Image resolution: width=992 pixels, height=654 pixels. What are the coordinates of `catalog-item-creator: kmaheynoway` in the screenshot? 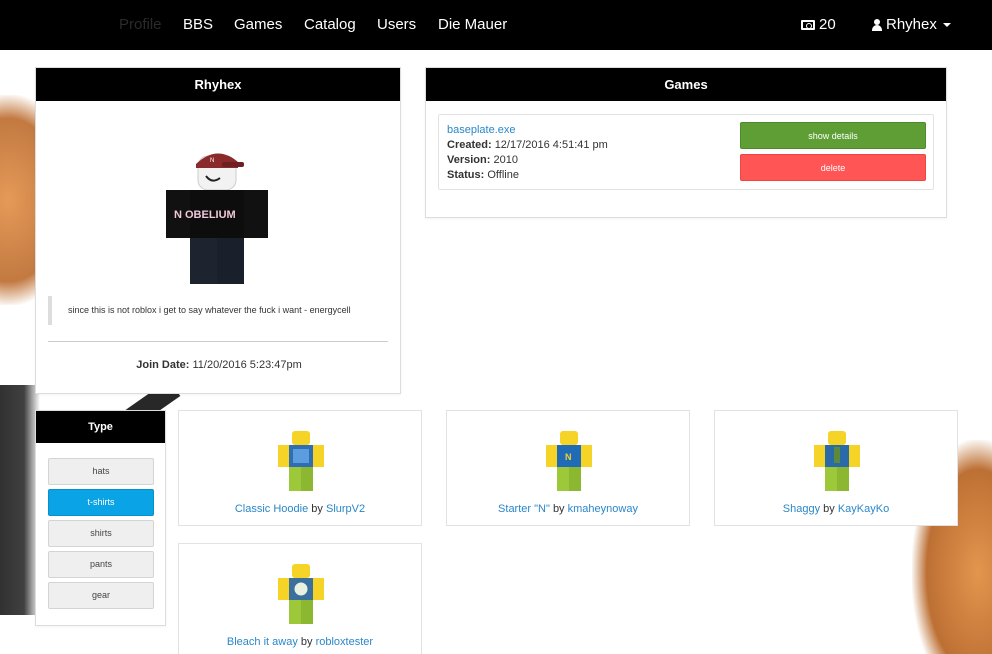 It's located at (603, 509).